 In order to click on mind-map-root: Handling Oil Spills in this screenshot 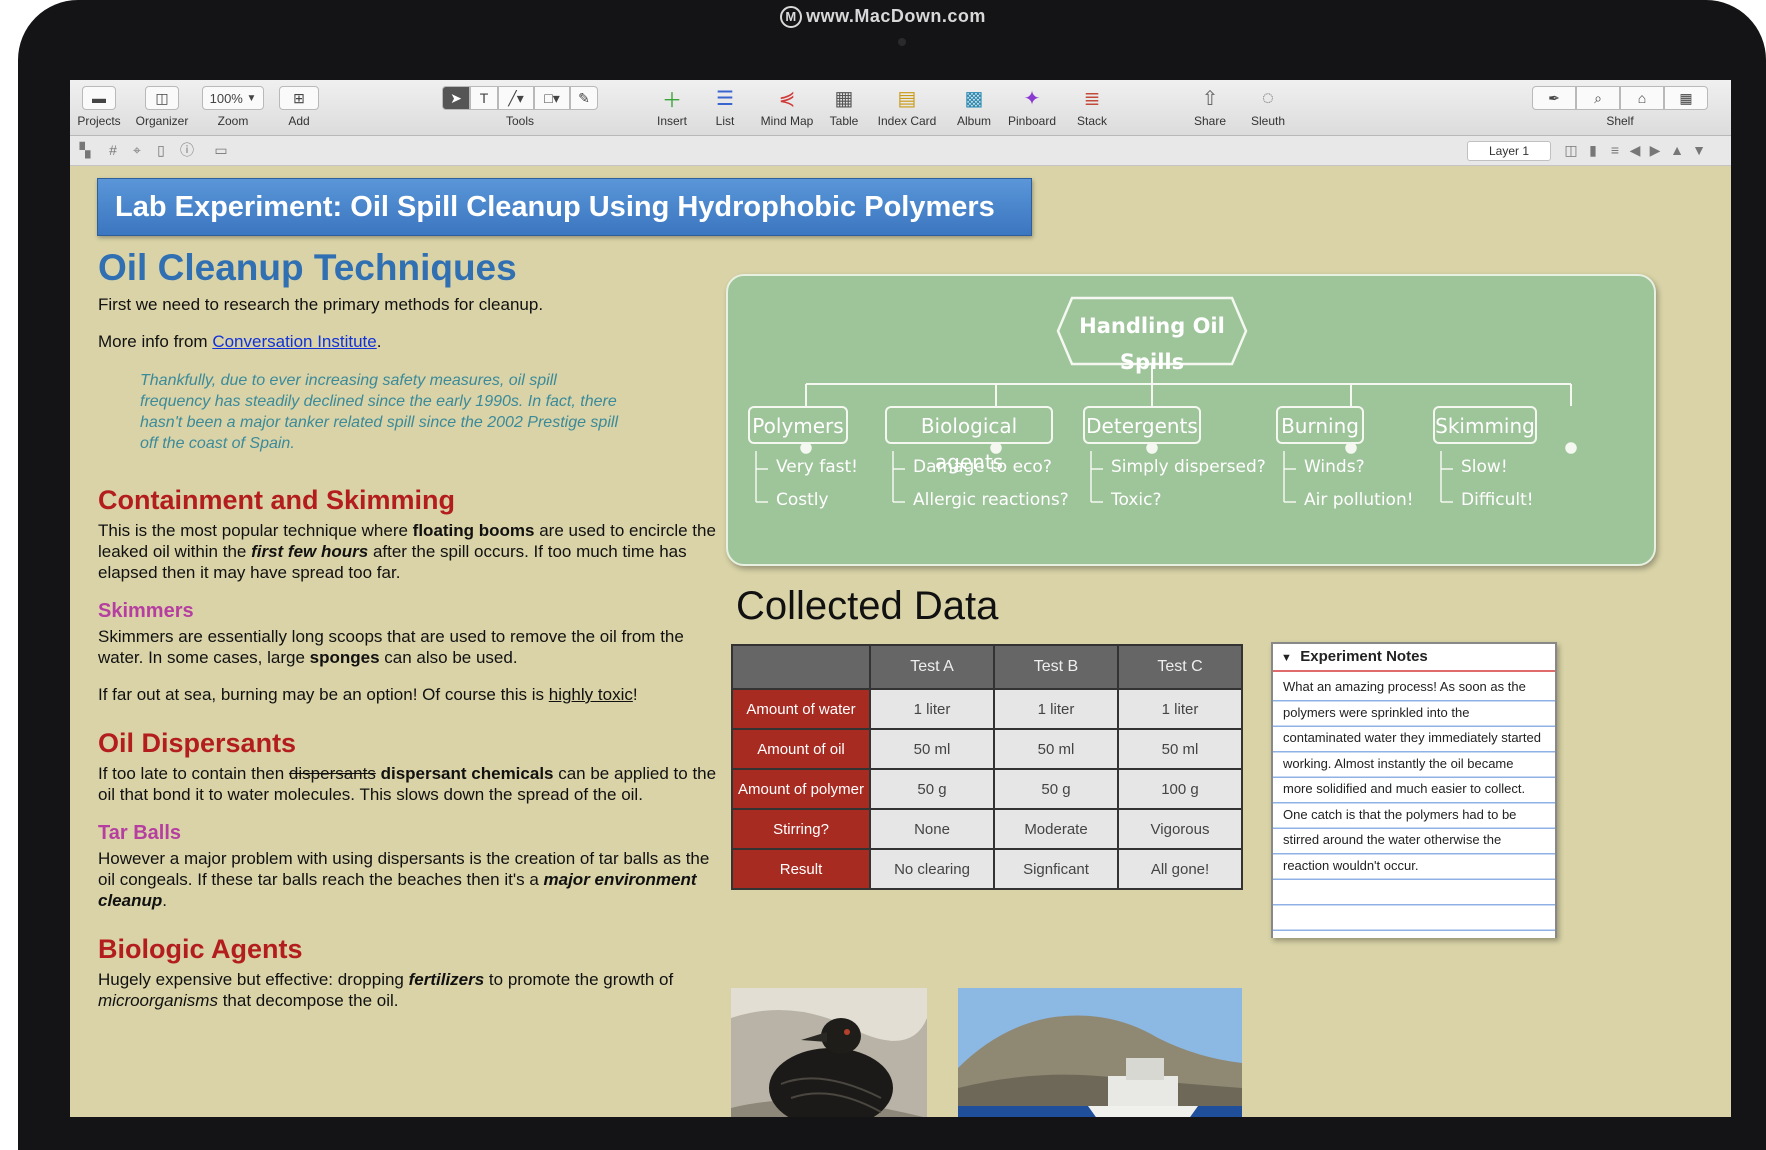, I will do `click(1152, 344)`.